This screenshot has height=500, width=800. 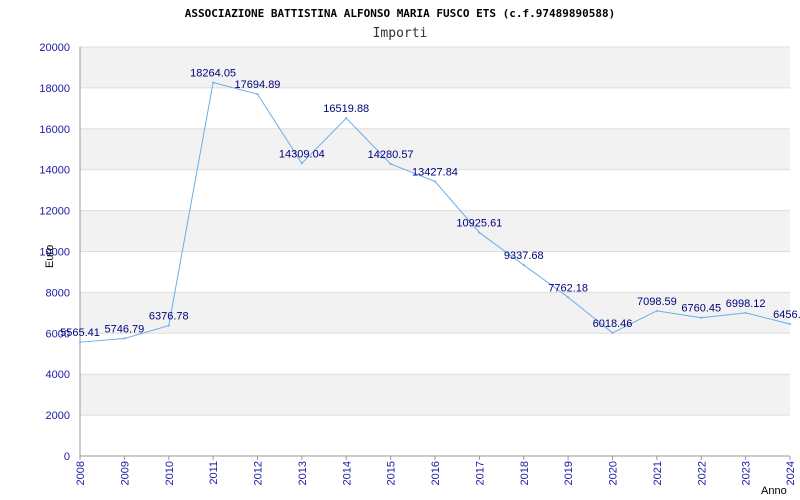 I want to click on data-label: 13427.84, so click(x=435, y=172).